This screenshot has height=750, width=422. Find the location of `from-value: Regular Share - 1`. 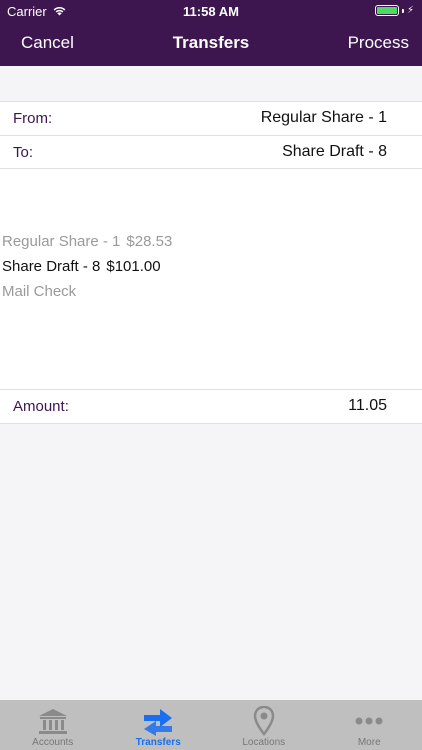

from-value: Regular Share - 1 is located at coordinates (323, 117).